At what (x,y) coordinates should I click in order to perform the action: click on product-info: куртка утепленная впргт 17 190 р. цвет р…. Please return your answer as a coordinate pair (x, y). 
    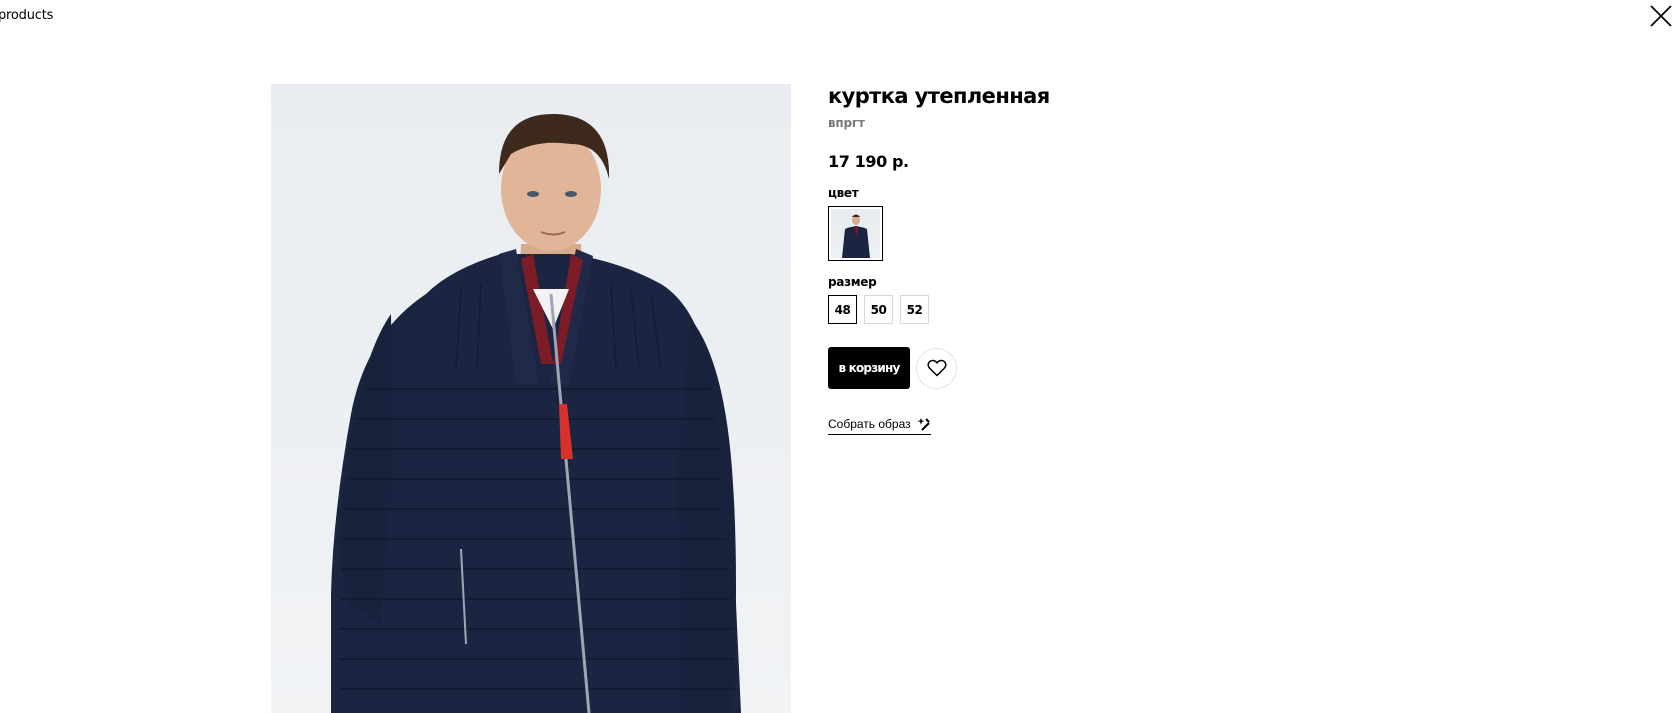
    Looking at the image, I should click on (1038, 260).